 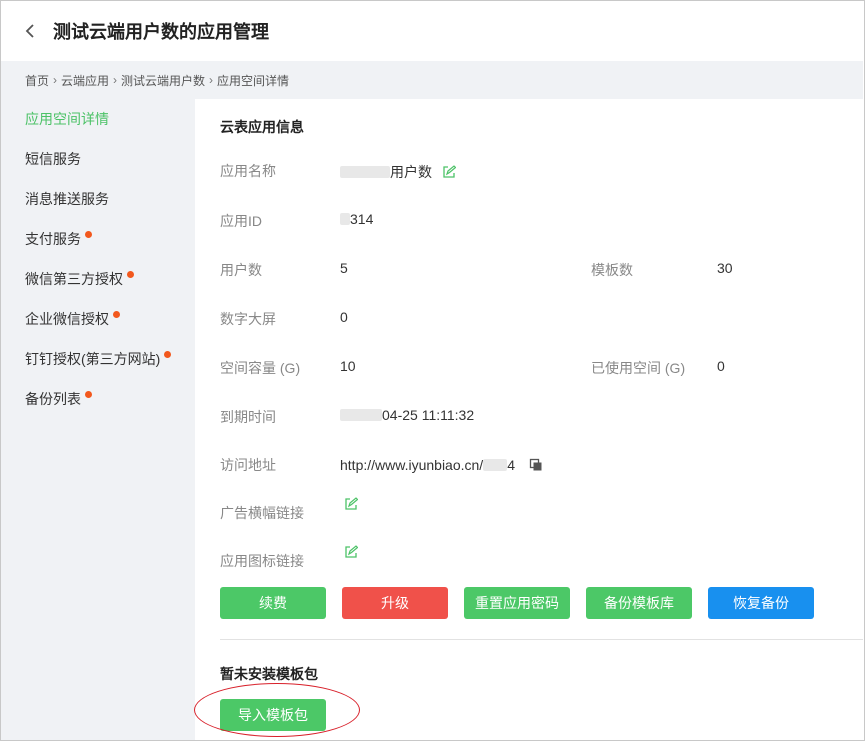 I want to click on expire-value: 04-25 11:11:32, so click(x=407, y=415).